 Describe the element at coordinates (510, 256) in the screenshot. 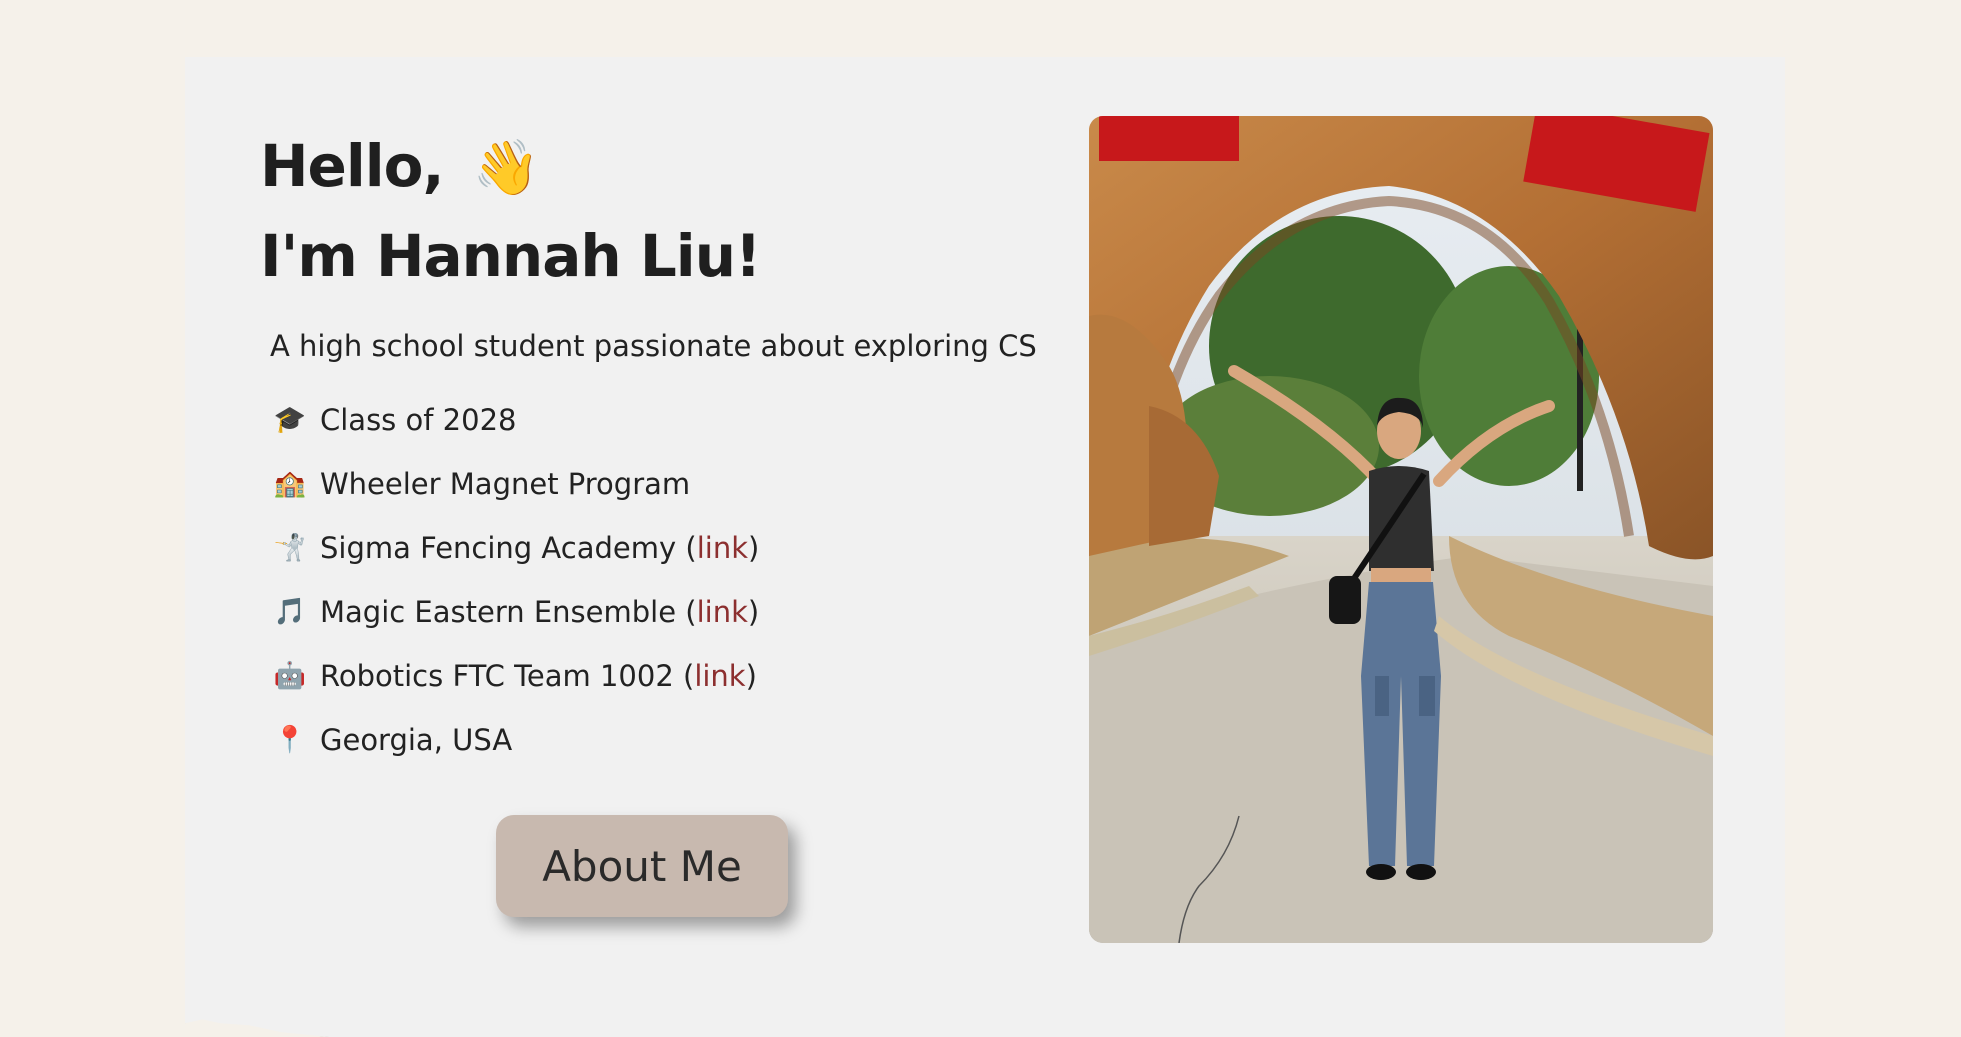

I see `greeting-line-2: I'm Hannah Liu!` at that location.